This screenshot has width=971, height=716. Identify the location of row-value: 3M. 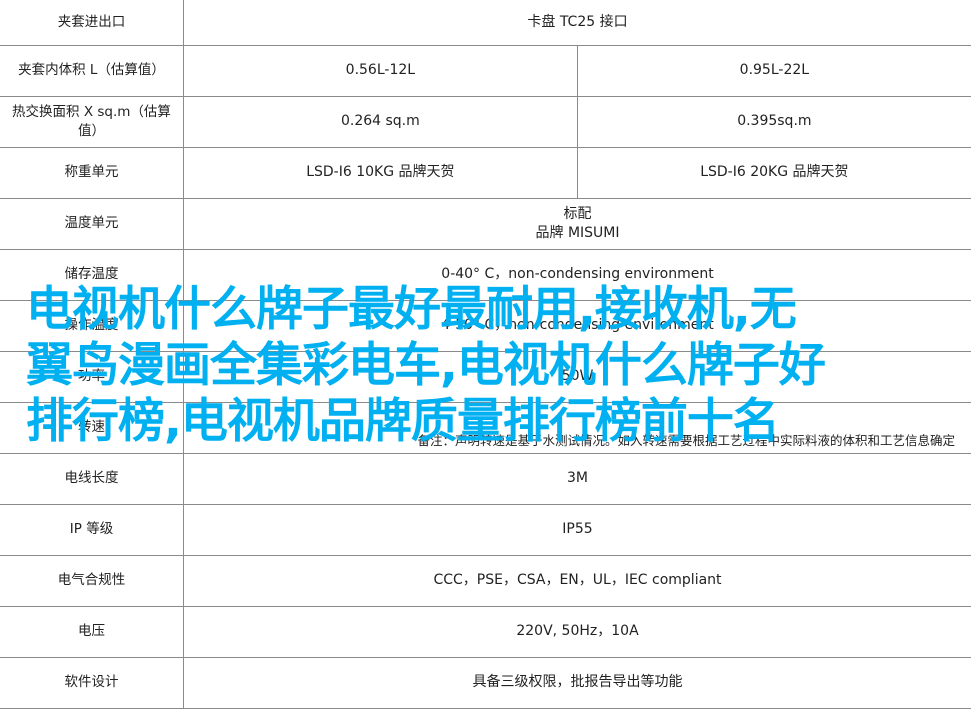
(577, 479).